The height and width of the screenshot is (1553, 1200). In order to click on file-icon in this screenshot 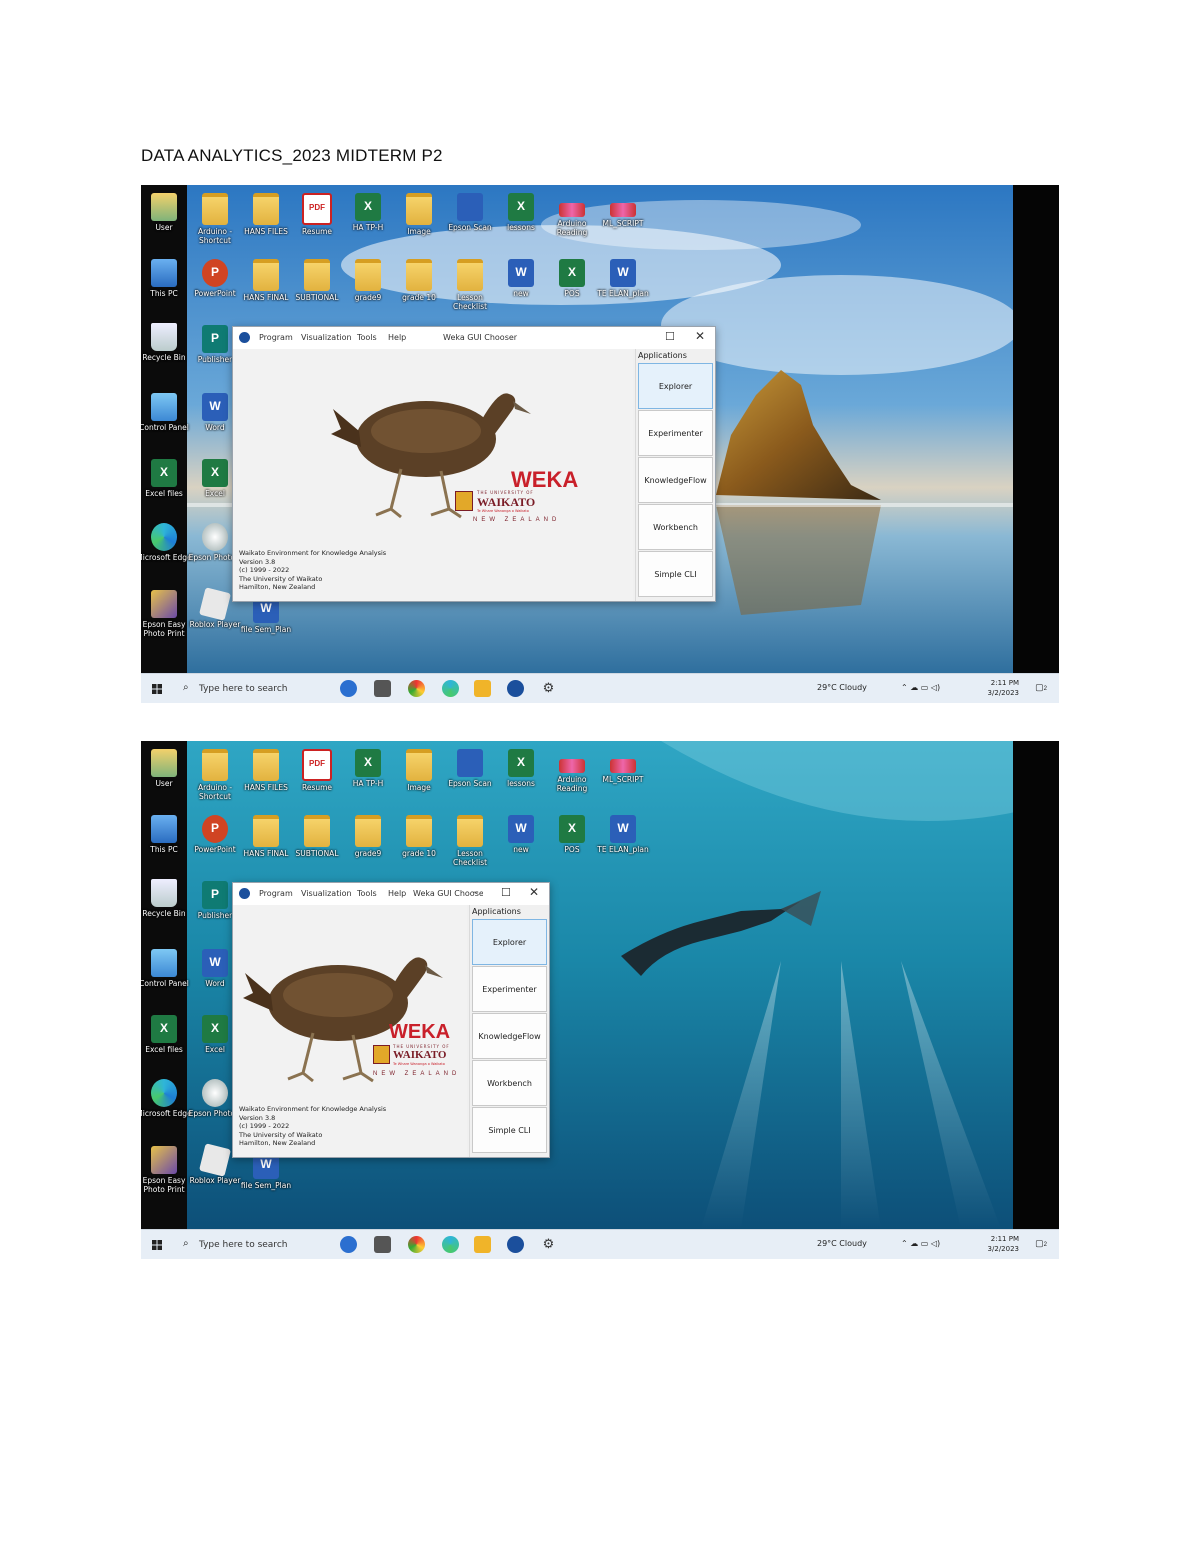, I will do `click(419, 765)`.